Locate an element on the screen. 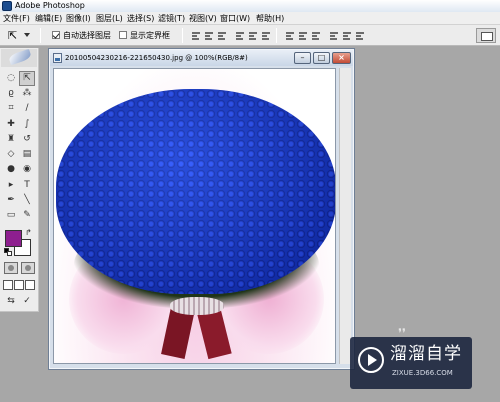 The height and width of the screenshot is (402, 500). auto-select-checkbox is located at coordinates (56, 35).